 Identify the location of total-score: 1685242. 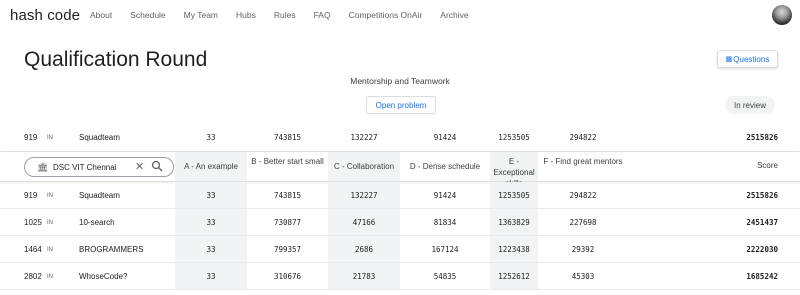
(762, 276).